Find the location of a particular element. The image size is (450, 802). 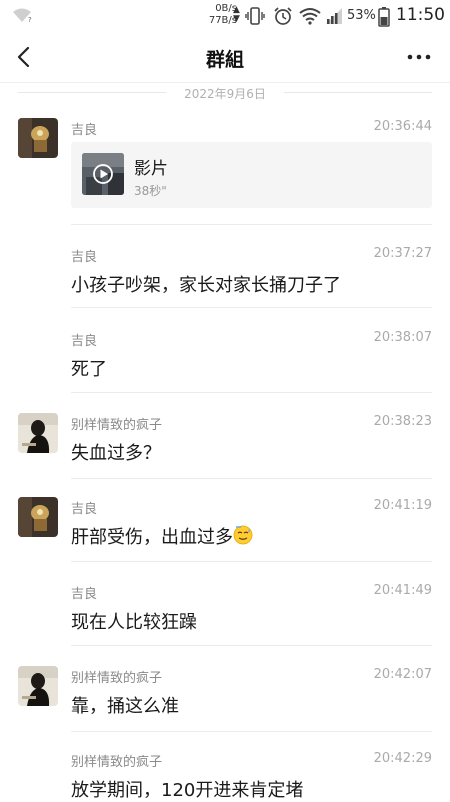

video-duration: 38秒" is located at coordinates (150, 191).